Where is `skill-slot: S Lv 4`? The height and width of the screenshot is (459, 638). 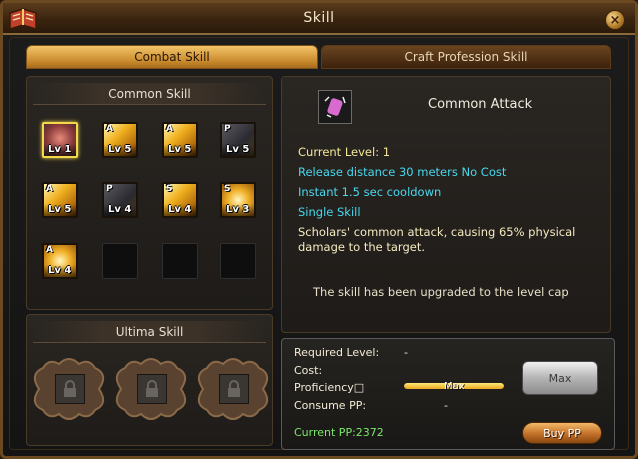 skill-slot: S Lv 4 is located at coordinates (180, 200).